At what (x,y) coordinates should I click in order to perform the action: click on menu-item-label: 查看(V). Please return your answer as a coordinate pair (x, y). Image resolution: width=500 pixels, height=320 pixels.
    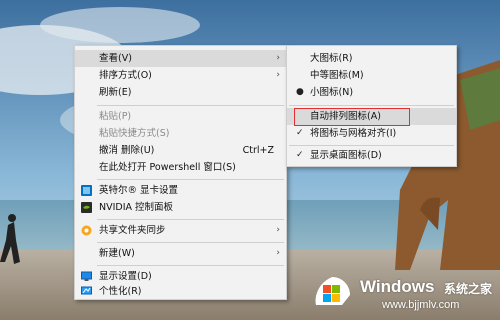
    Looking at the image, I should click on (115, 58).